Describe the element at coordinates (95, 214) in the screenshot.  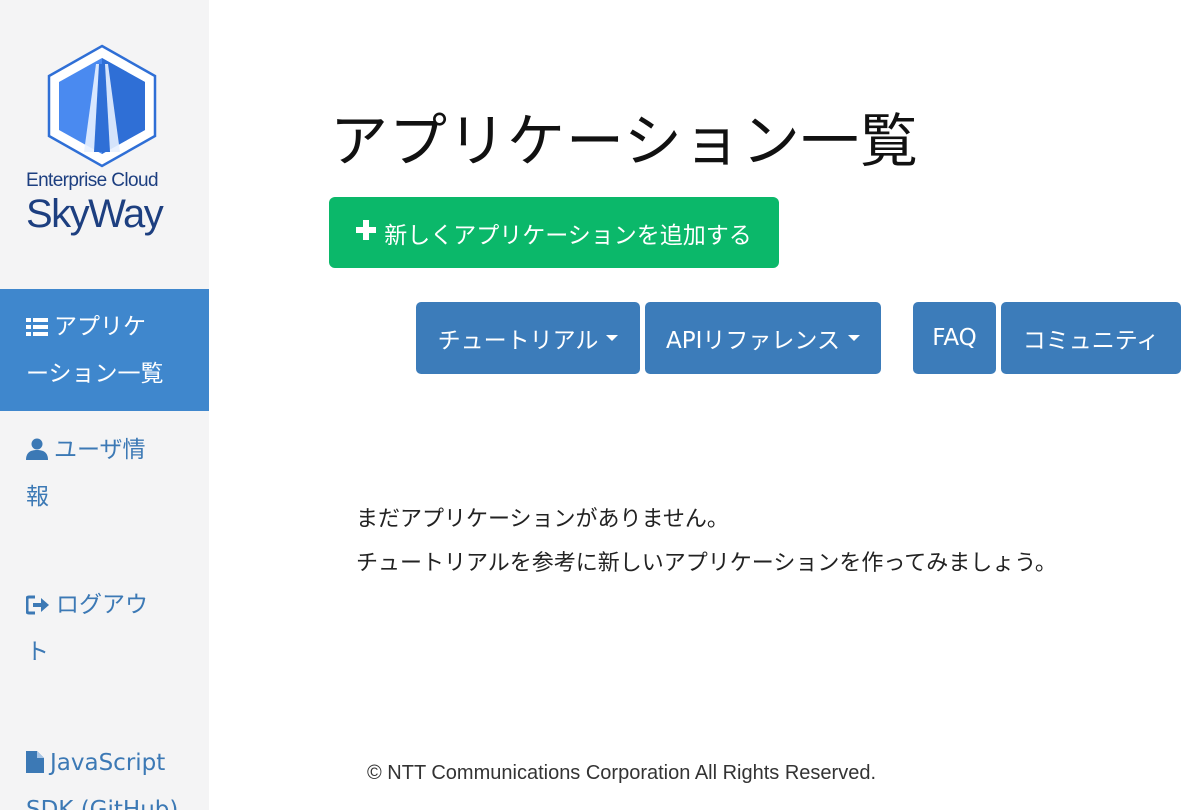
I see `logo-text-skyway: SkyWay` at that location.